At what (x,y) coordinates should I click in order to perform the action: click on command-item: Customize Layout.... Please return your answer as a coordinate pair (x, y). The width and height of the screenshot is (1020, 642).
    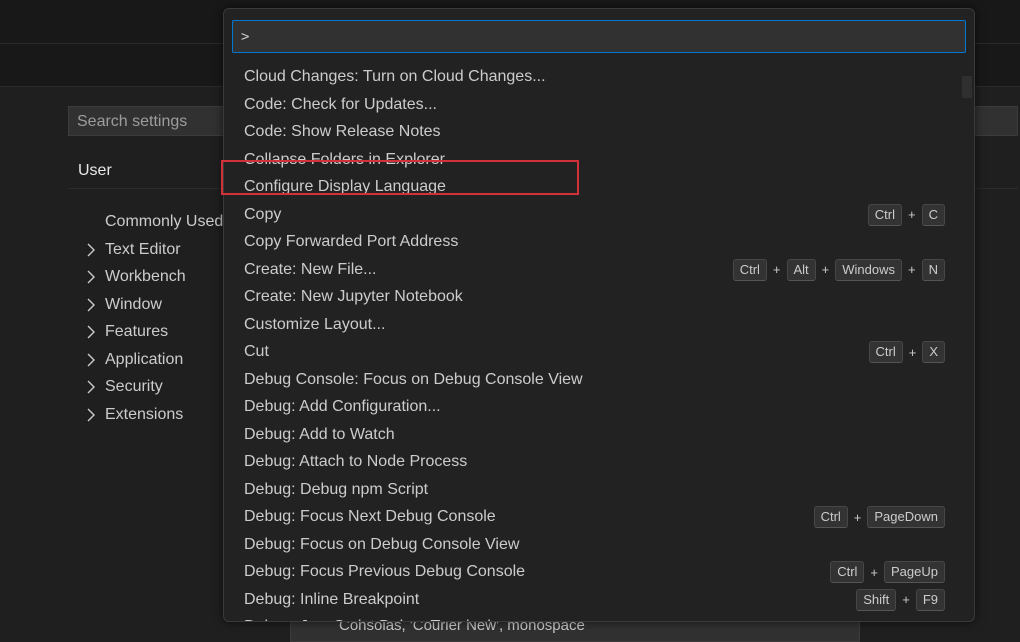
    Looking at the image, I should click on (591, 325).